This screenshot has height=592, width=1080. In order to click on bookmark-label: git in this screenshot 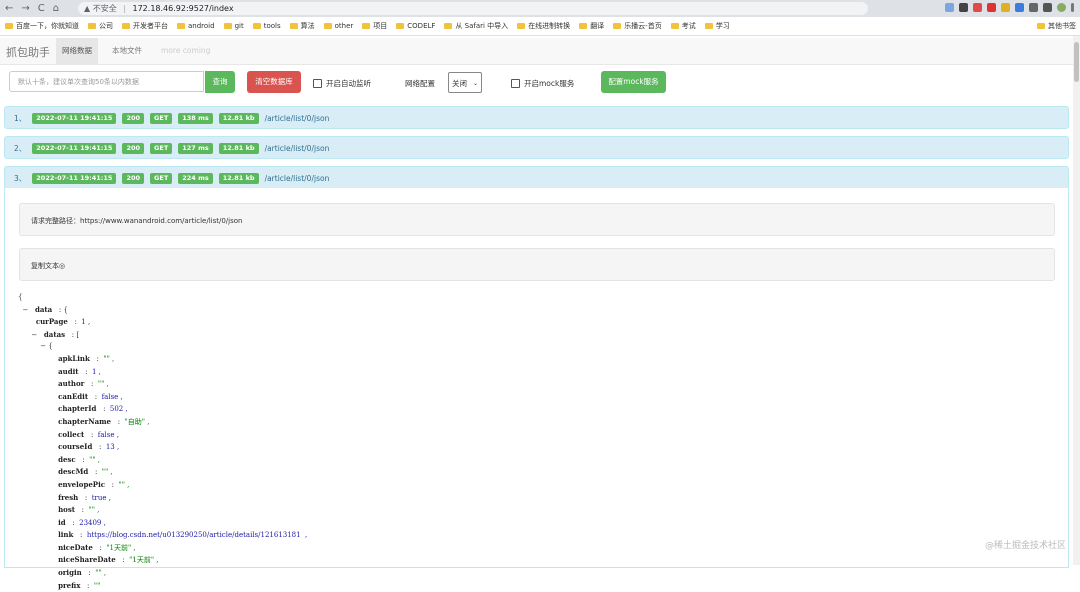, I will do `click(239, 26)`.